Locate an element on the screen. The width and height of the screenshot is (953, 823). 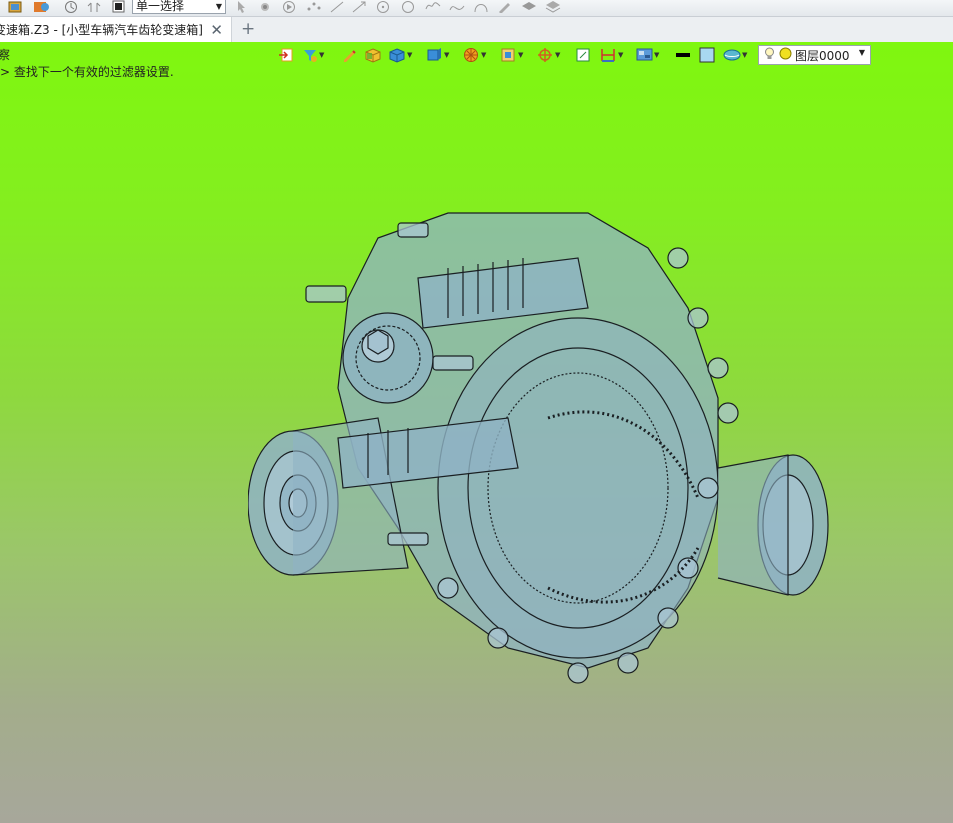
circle-icon is located at coordinates (408, 6).